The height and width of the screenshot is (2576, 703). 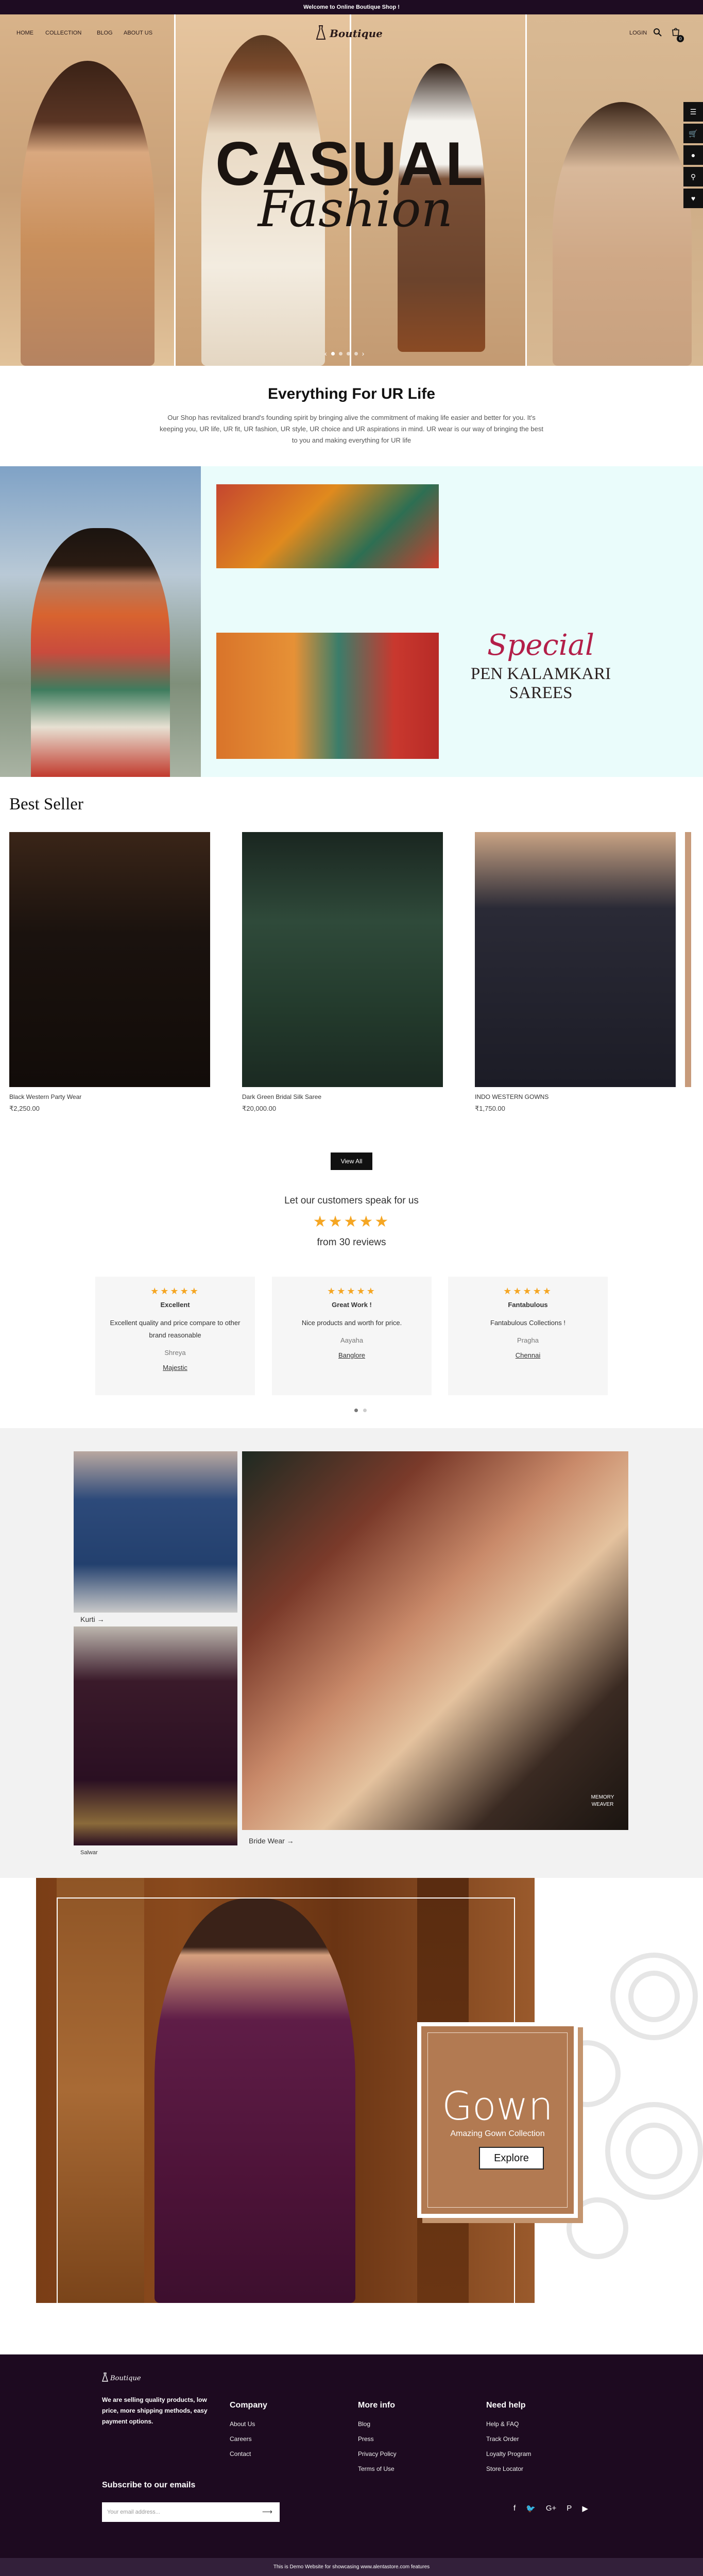 What do you see at coordinates (511, 2158) in the screenshot?
I see `explore-button: Explore` at bounding box center [511, 2158].